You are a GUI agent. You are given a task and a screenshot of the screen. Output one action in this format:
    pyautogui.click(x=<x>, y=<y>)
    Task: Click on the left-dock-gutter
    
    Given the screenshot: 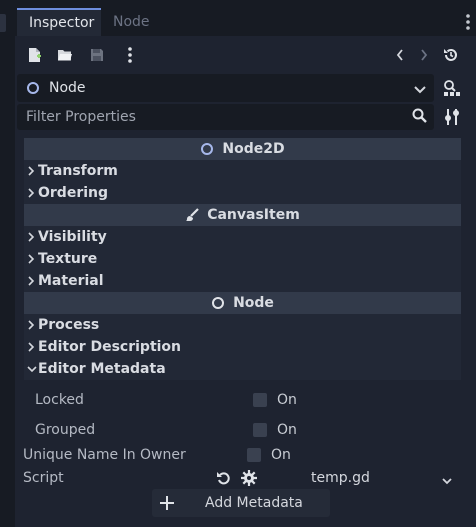 What is the action you would take?
    pyautogui.click(x=7, y=263)
    